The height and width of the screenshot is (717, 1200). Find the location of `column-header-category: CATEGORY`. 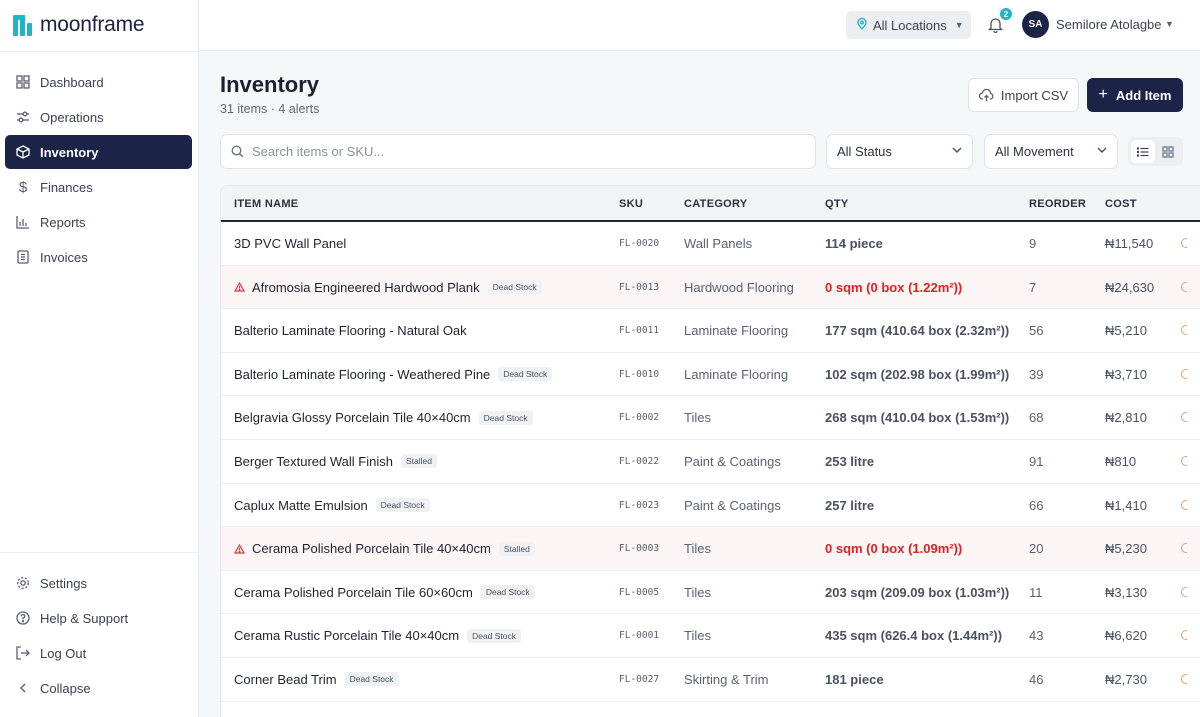

column-header-category: CATEGORY is located at coordinates (716, 204).